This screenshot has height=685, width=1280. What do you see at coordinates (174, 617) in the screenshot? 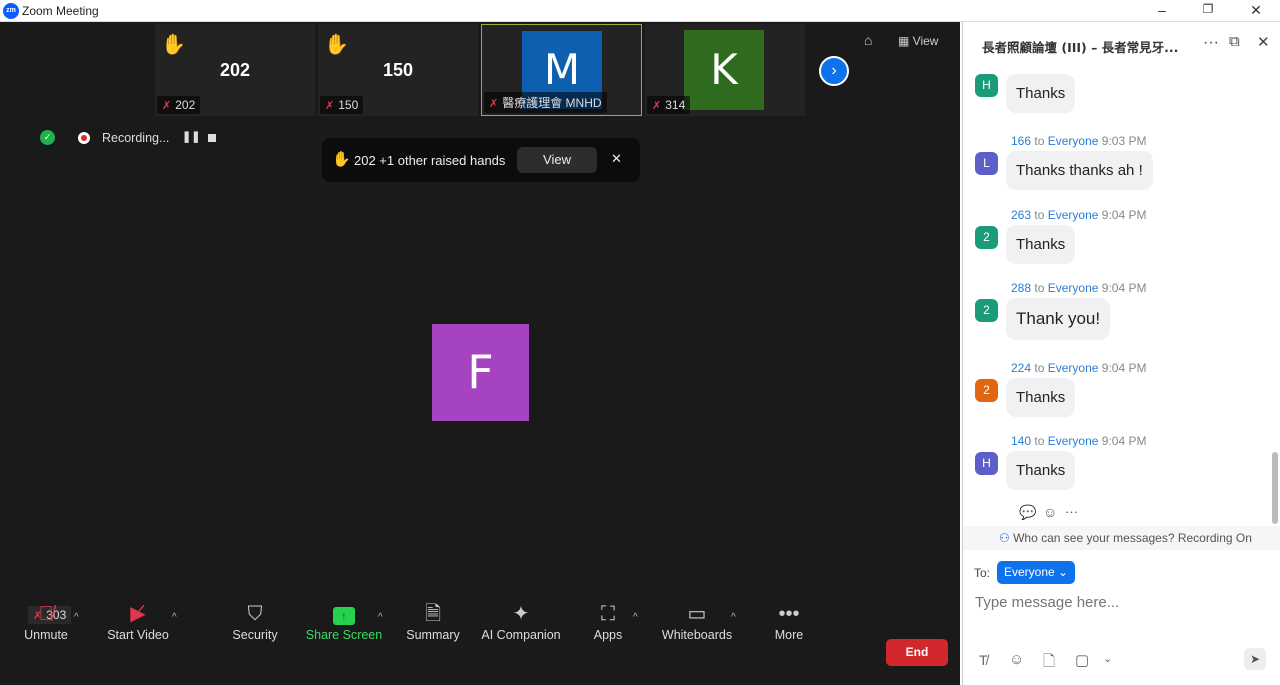
I see `video-options-caret: ^` at bounding box center [174, 617].